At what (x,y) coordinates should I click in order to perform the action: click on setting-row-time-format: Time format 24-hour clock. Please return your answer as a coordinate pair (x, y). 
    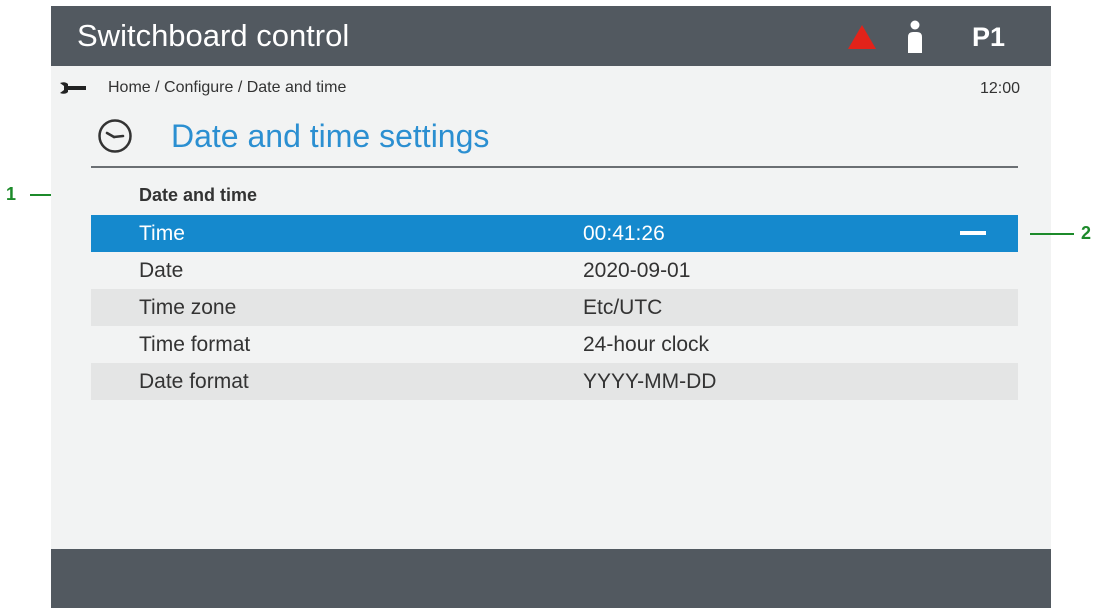
    Looking at the image, I should click on (554, 344).